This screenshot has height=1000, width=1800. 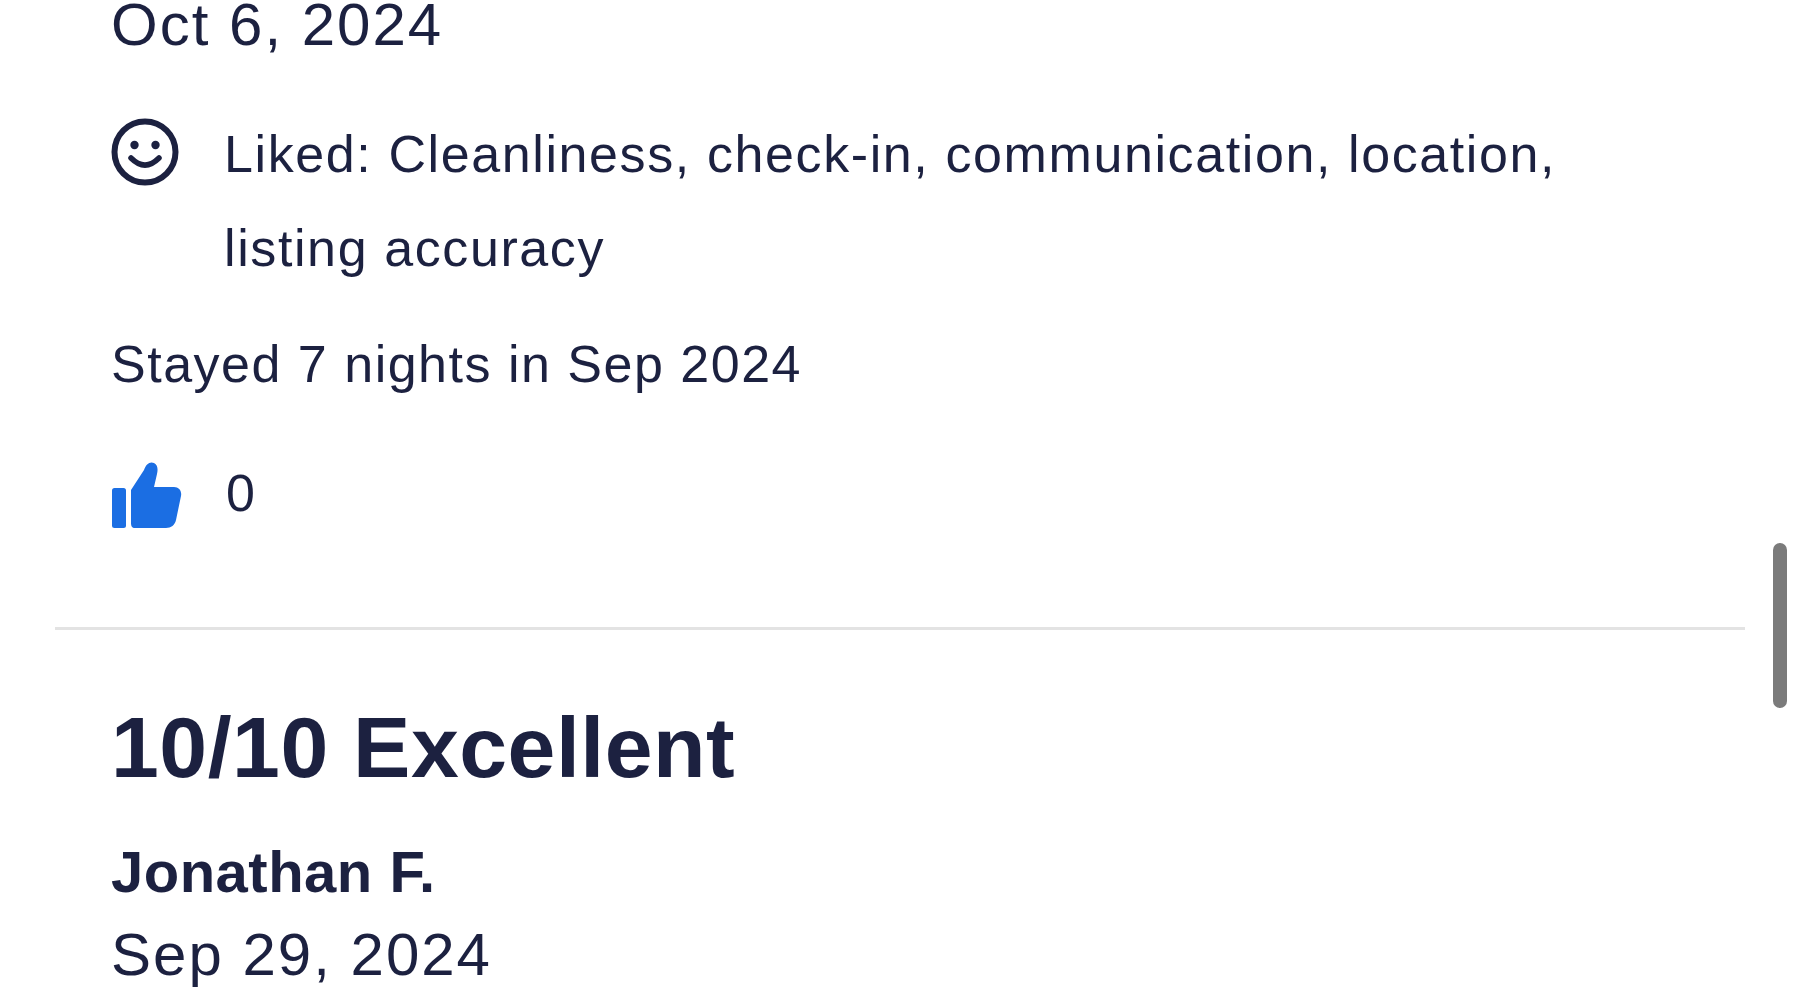 What do you see at coordinates (1780, 625) in the screenshot?
I see `scrollbar-thumb` at bounding box center [1780, 625].